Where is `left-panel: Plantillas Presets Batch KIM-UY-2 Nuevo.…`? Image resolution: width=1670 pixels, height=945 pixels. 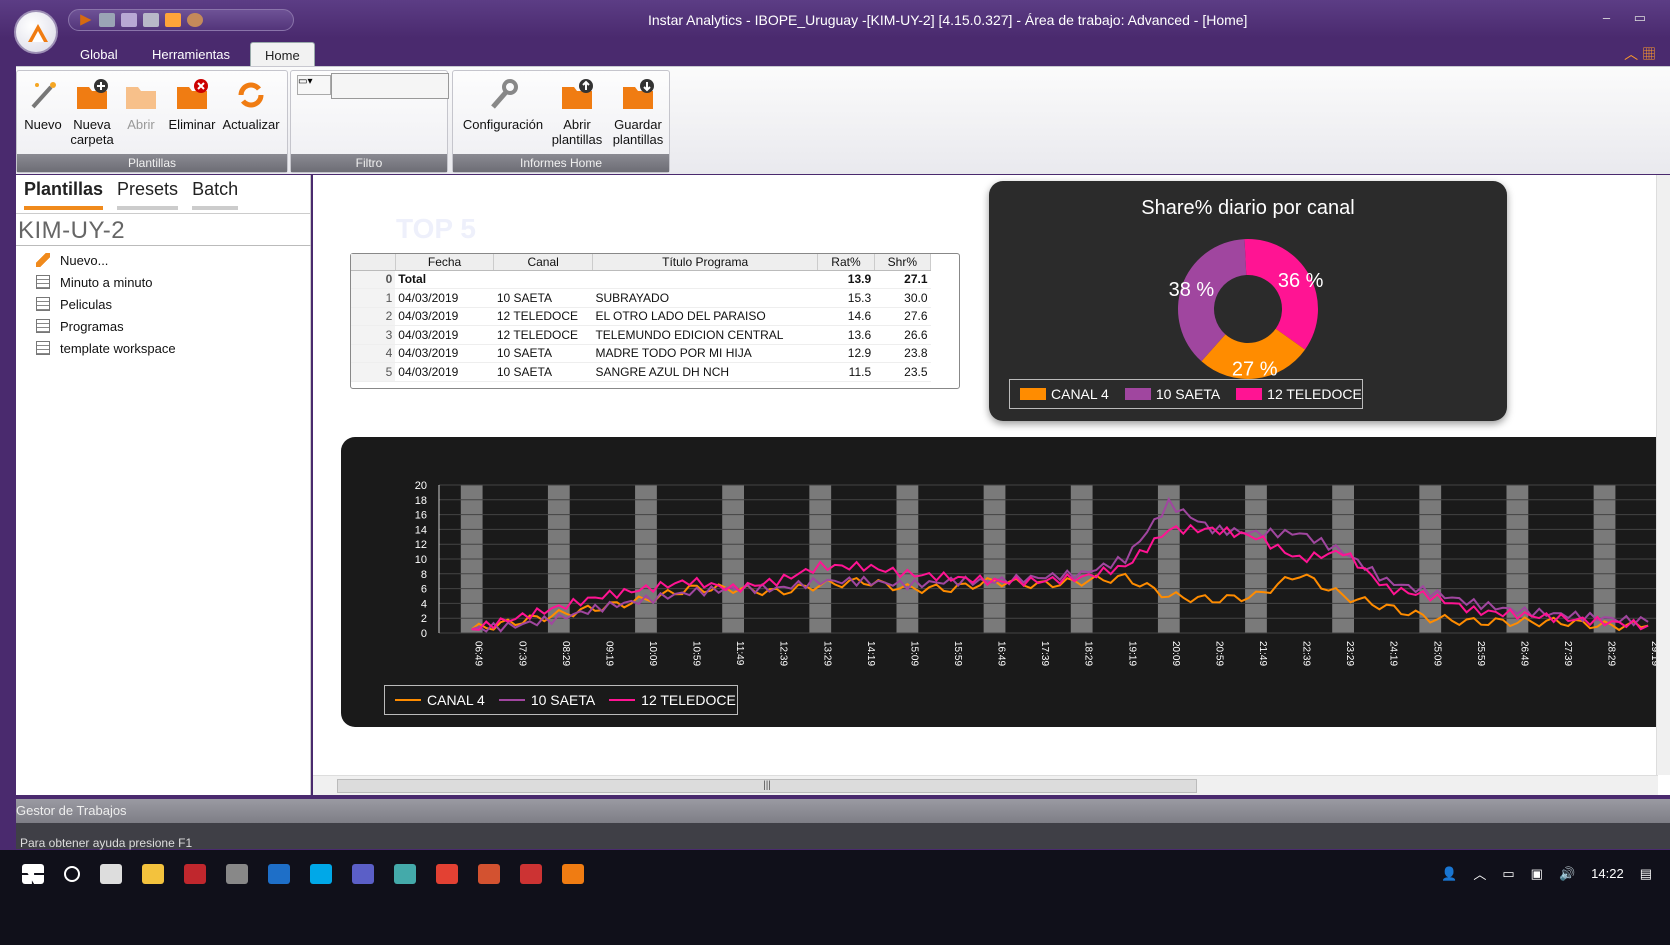
left-panel: Plantillas Presets Batch KIM-UY-2 Nuevo.… is located at coordinates (163, 485).